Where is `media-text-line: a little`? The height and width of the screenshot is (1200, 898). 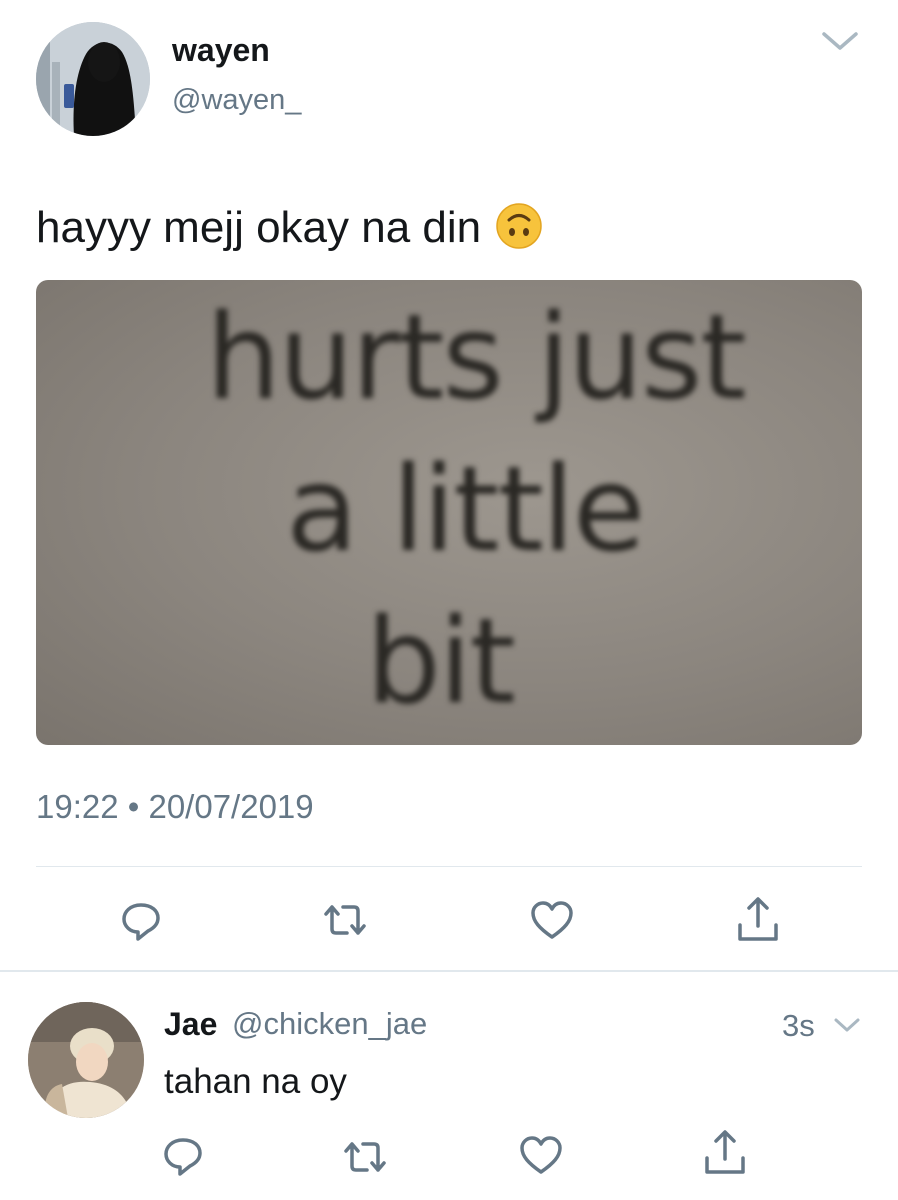
media-text-line: a little is located at coordinates (465, 509).